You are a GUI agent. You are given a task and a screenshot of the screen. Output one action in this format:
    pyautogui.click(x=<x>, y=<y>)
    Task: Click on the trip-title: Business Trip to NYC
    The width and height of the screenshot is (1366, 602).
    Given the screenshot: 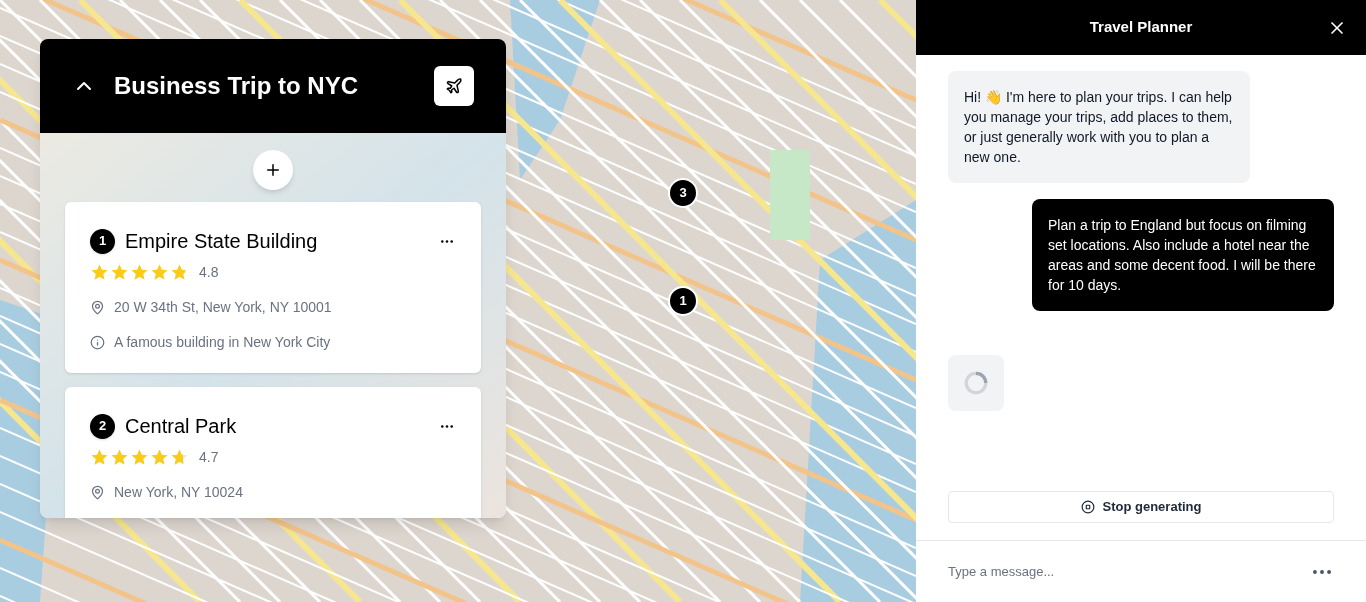 What is the action you would take?
    pyautogui.click(x=237, y=86)
    